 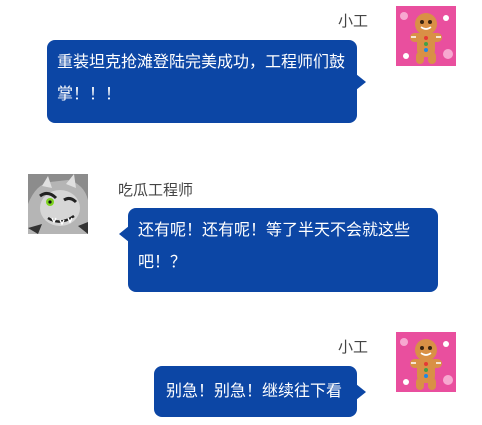 I want to click on sender-name: 吃瓜工程师, so click(x=156, y=190).